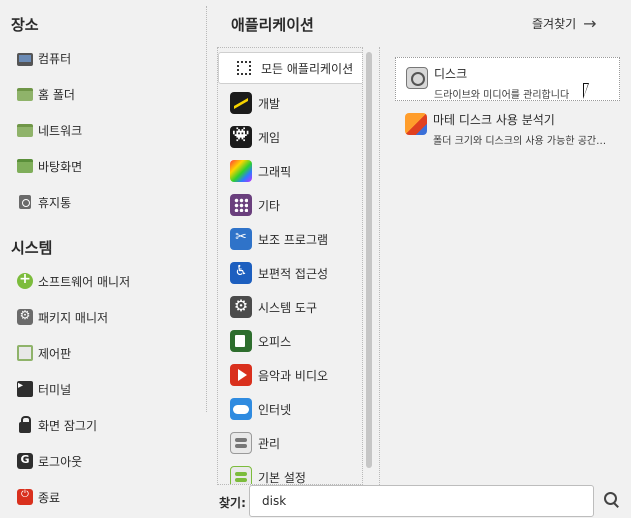  Describe the element at coordinates (25, 59) in the screenshot. I see `computer-icon` at that location.